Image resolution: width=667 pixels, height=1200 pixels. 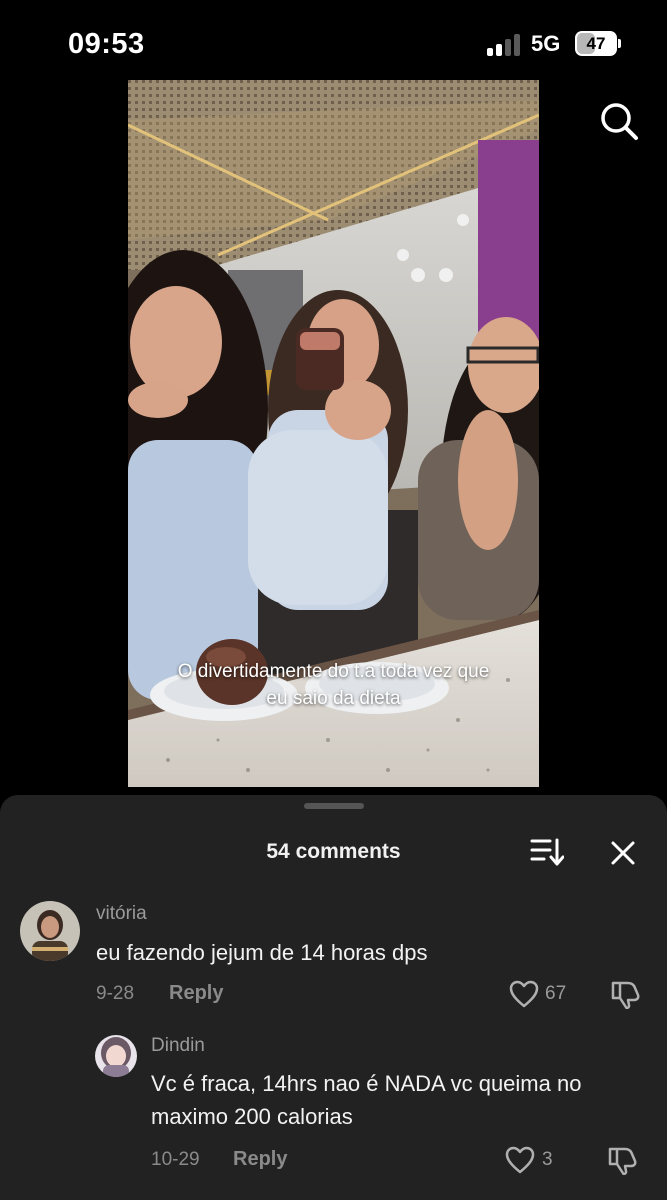 I want to click on search-button, so click(x=619, y=121).